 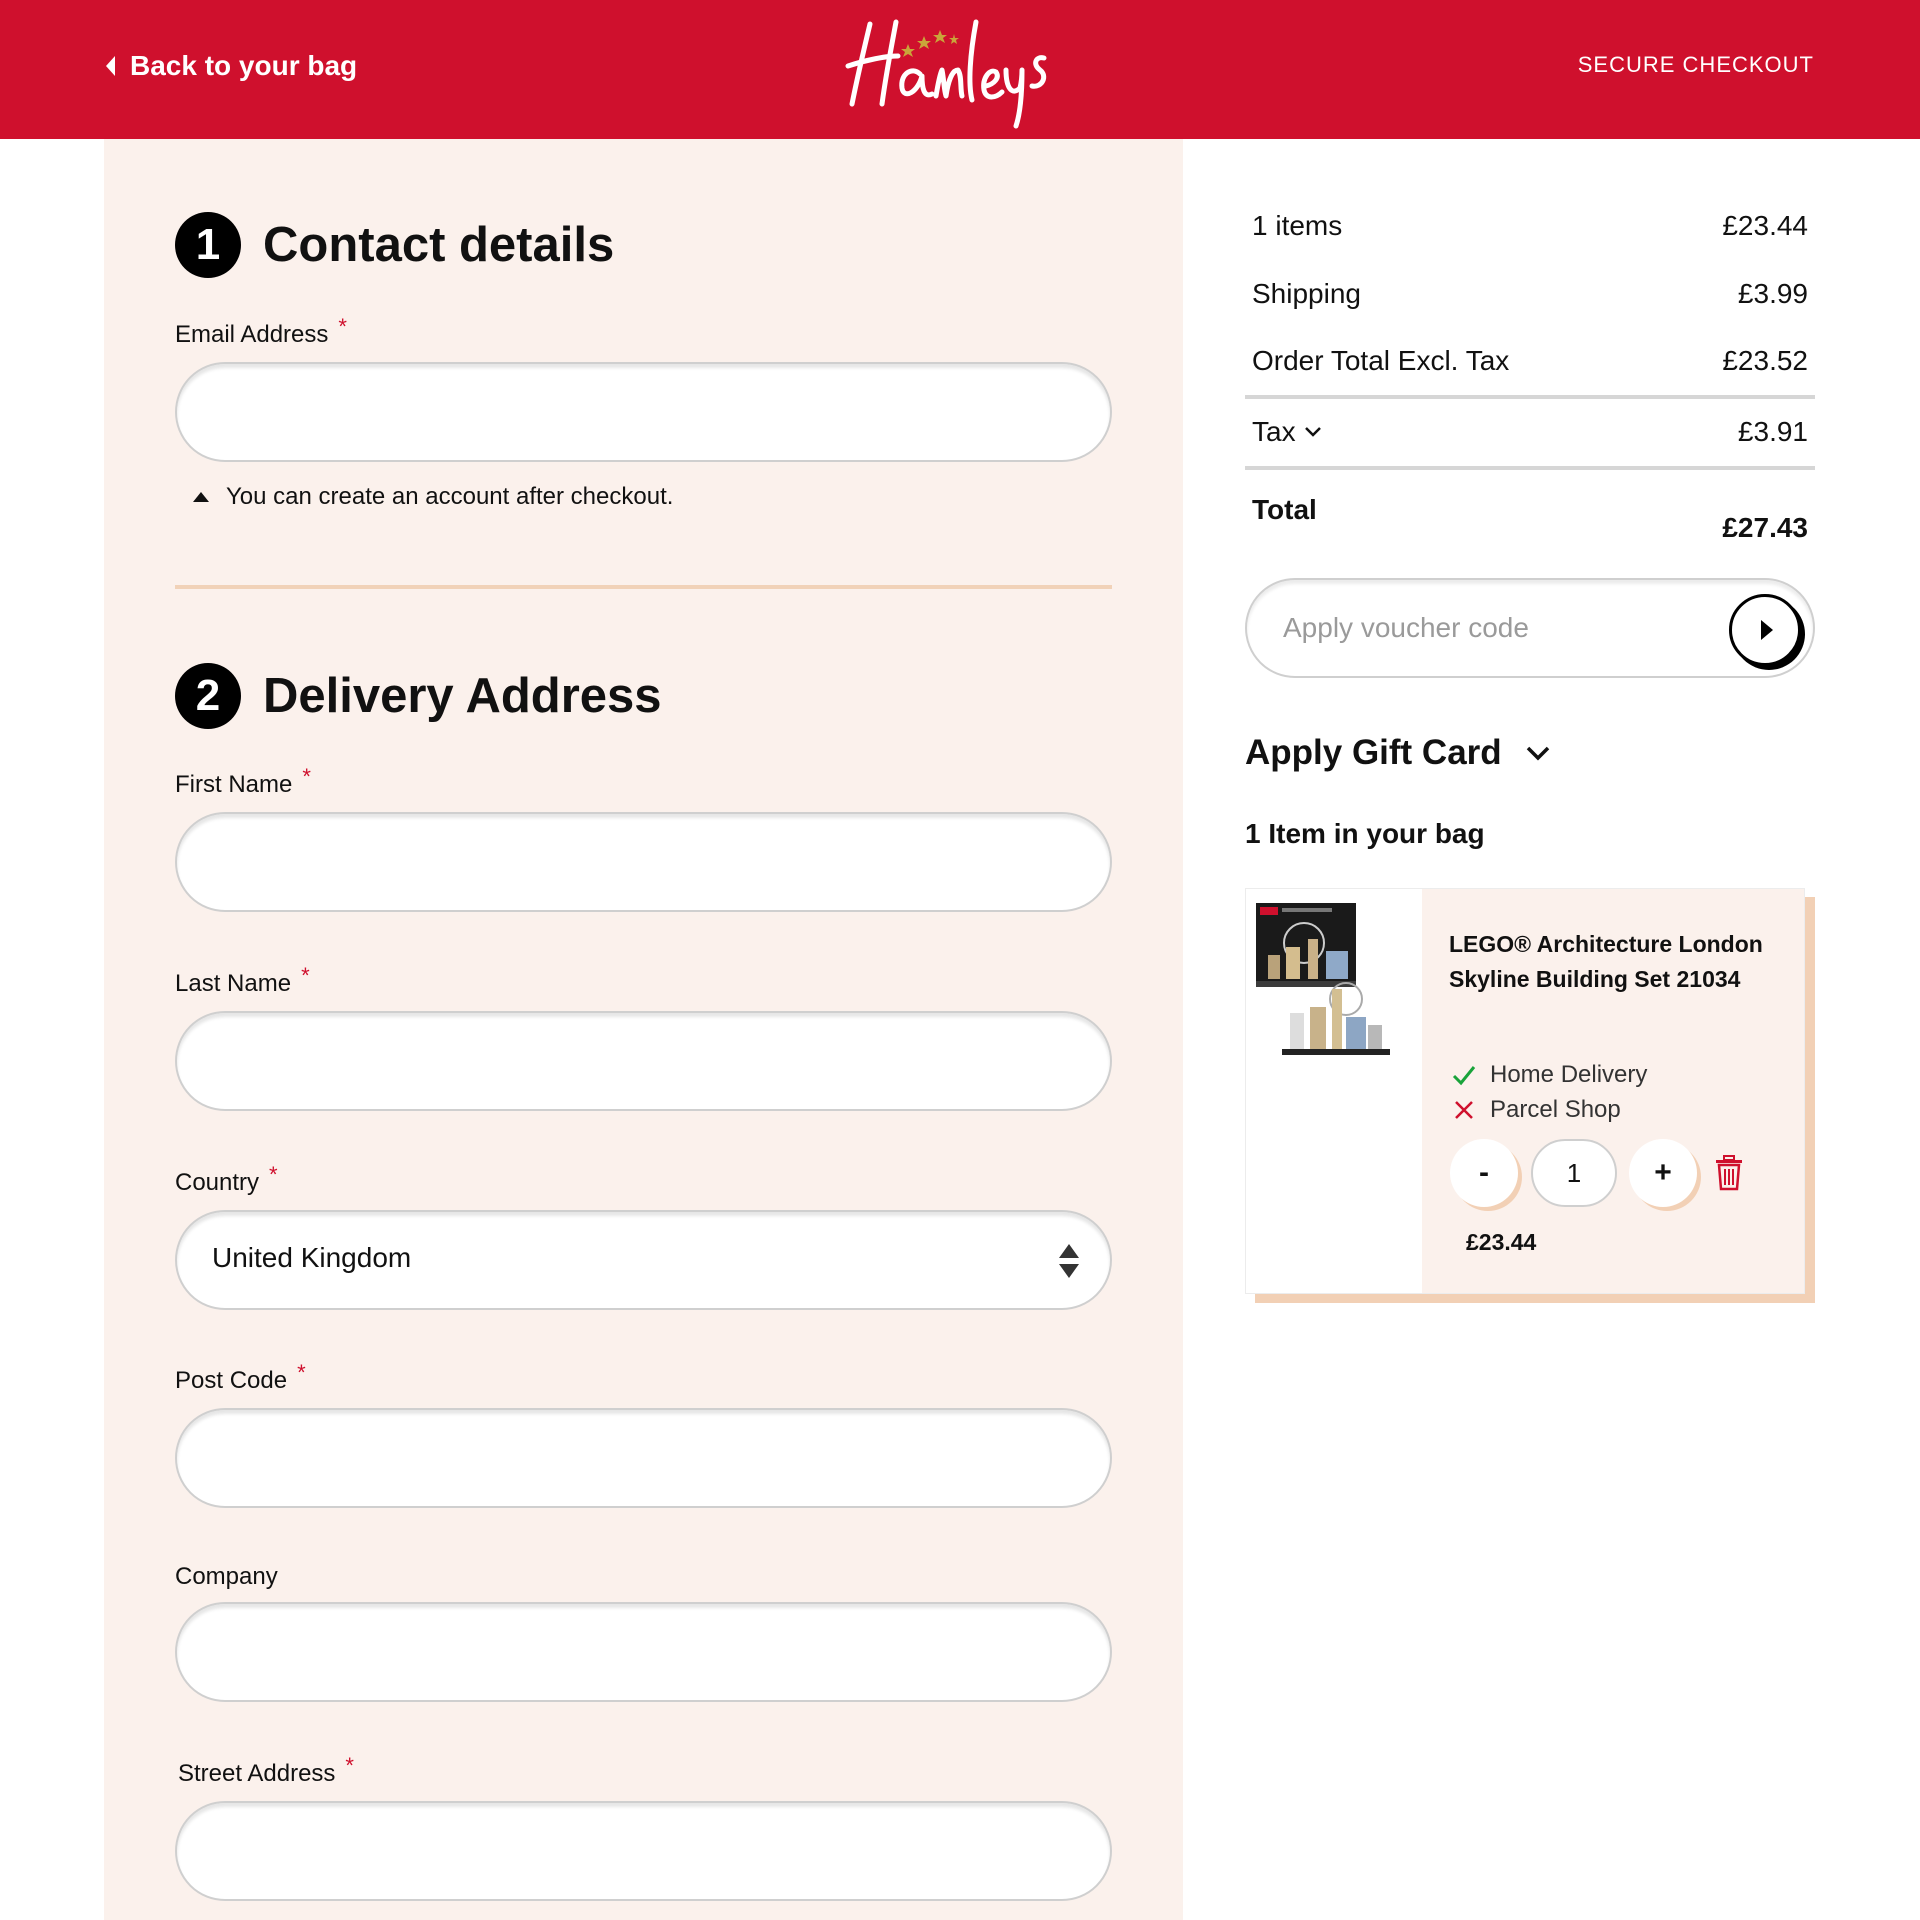 I want to click on email-label: Email Address *, so click(x=261, y=331).